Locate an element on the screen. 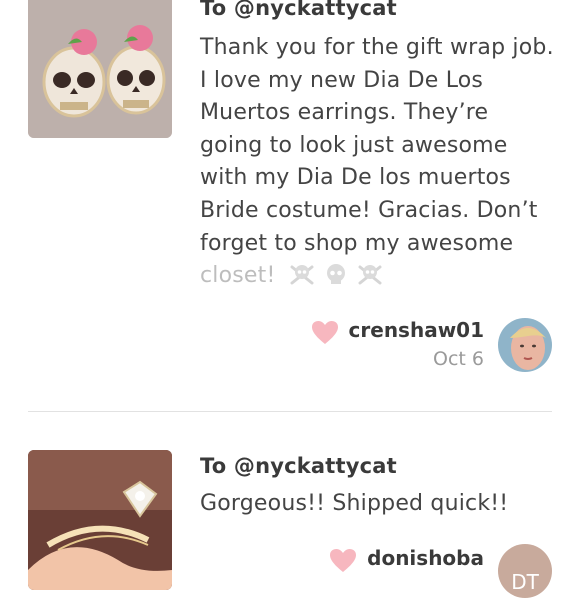 This screenshot has width=580, height=610. avatar is located at coordinates (525, 345).